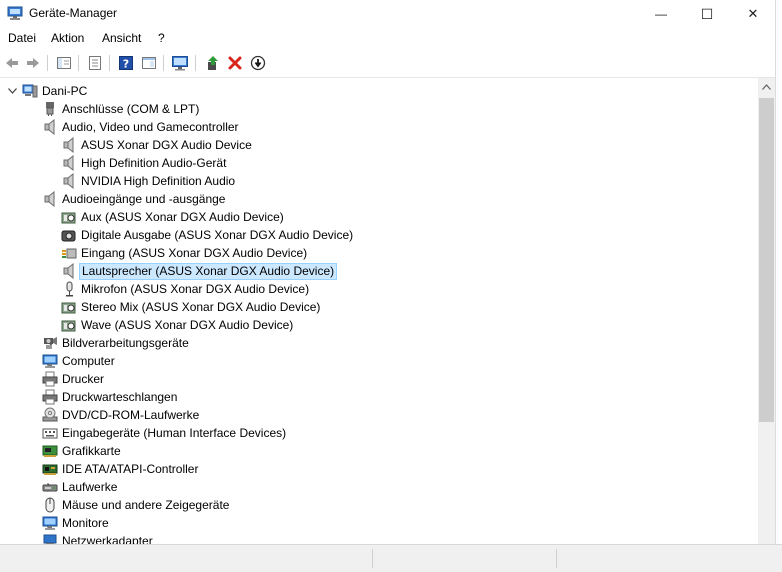 The image size is (782, 572). Describe the element at coordinates (88, 361) in the screenshot. I see `tree-item-label: Computer` at that location.